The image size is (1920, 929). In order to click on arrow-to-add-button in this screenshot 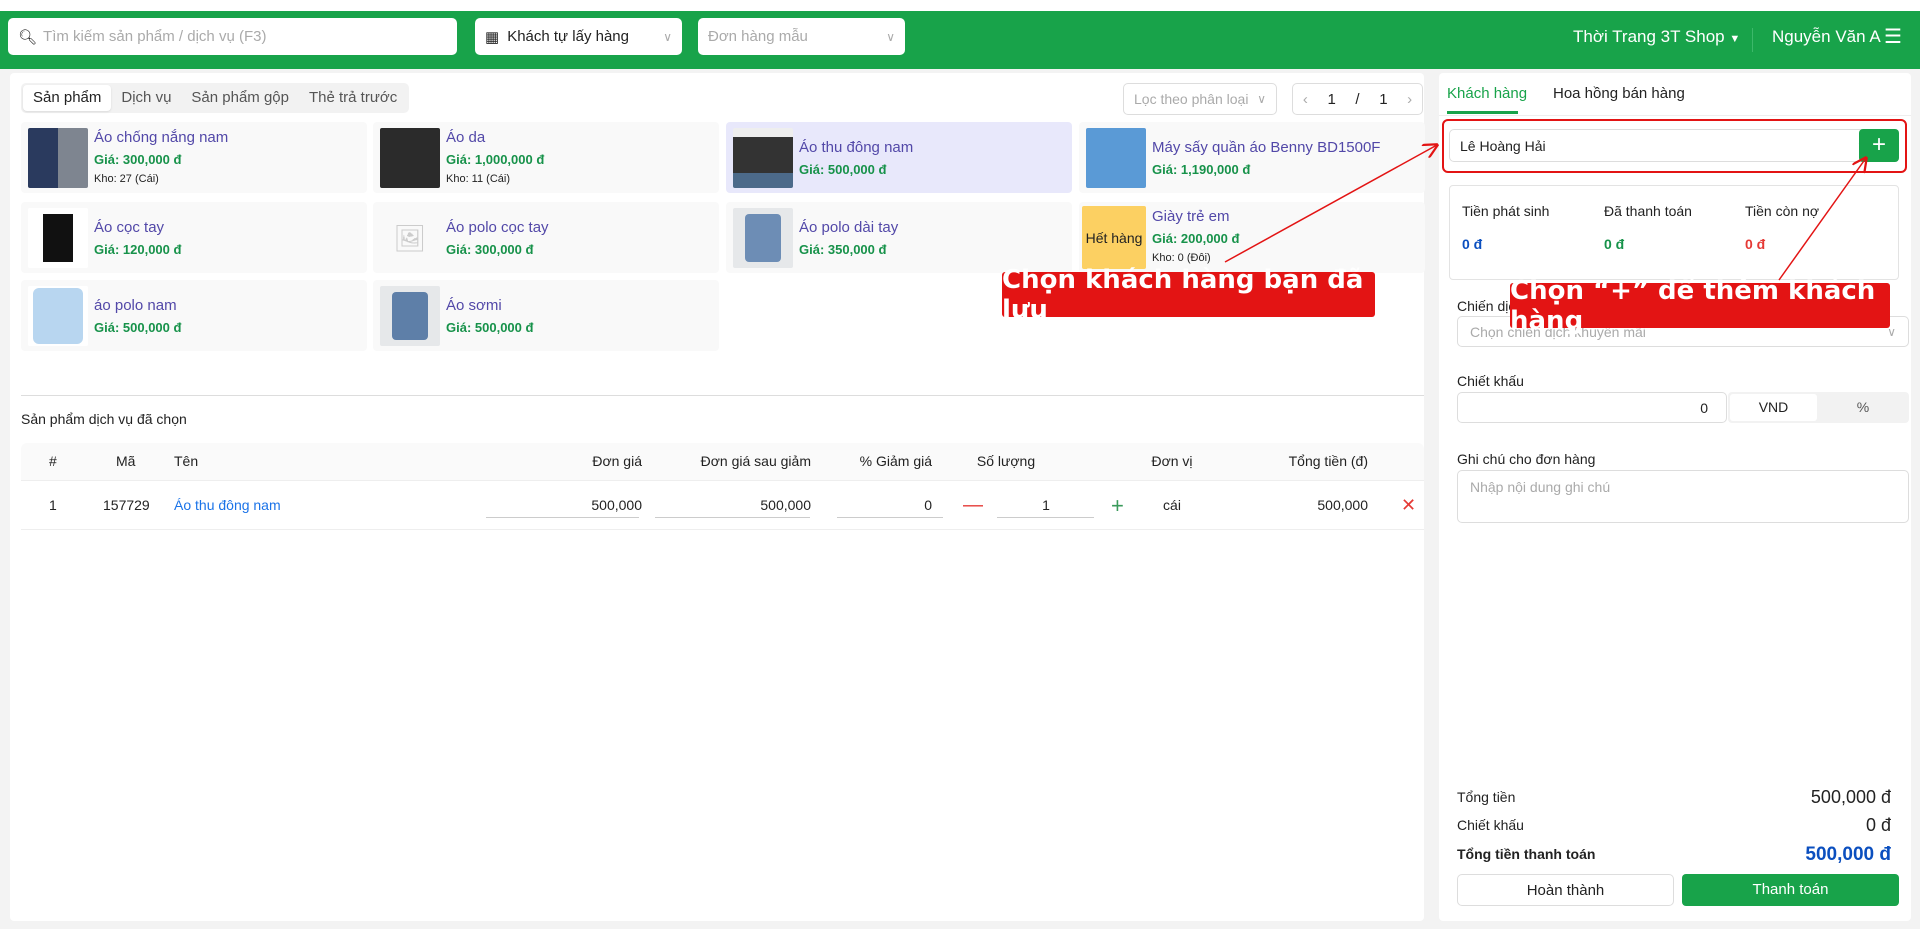, I will do `click(1822, 219)`.